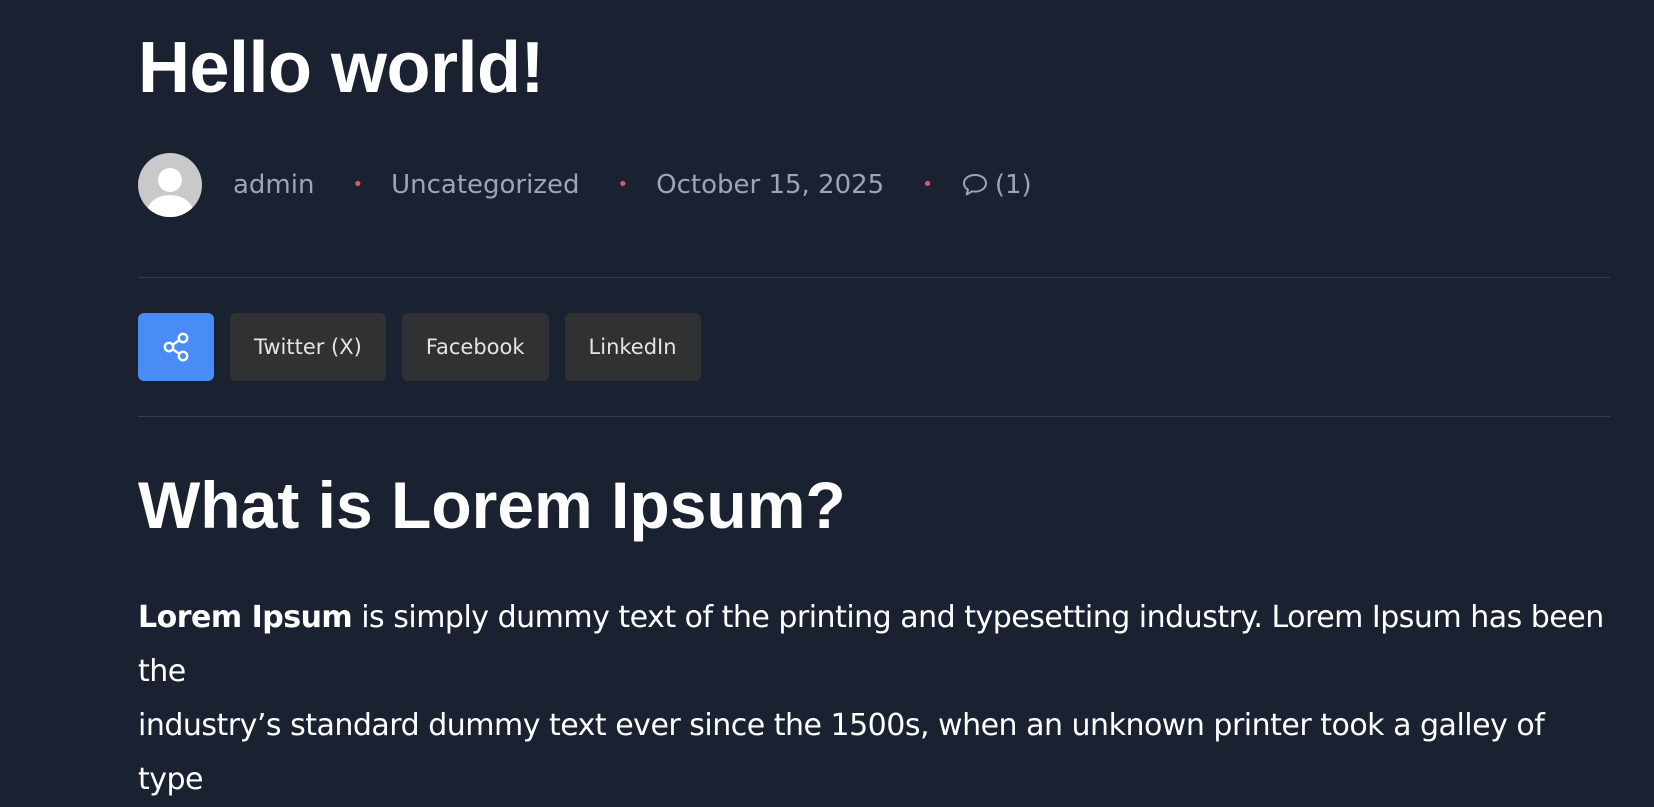 This screenshot has width=1654, height=807. Describe the element at coordinates (170, 180) in the screenshot. I see `avatar-head` at that location.